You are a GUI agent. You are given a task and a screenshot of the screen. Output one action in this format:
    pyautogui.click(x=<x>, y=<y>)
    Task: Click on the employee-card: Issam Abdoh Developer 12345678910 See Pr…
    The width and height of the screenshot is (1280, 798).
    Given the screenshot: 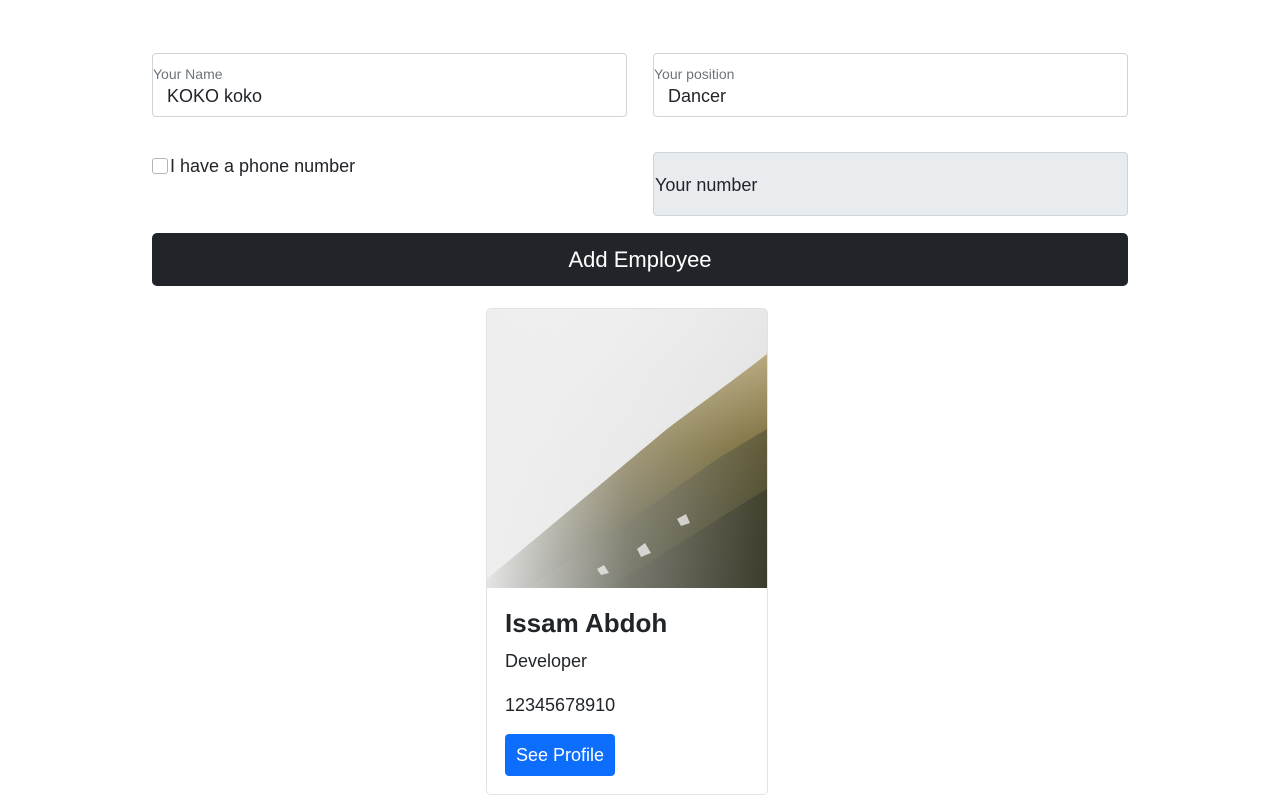 What is the action you would take?
    pyautogui.click(x=627, y=551)
    